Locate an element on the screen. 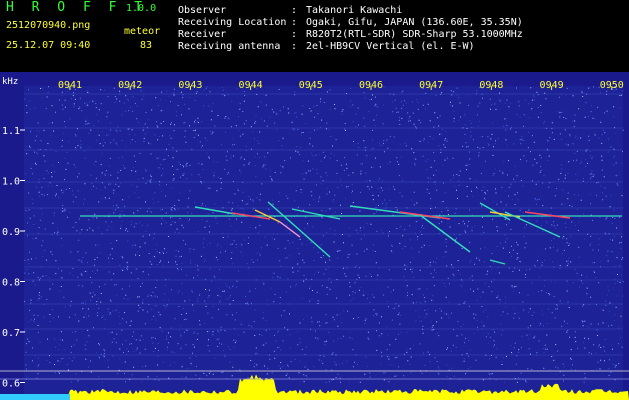  time-tick-label: 0944 is located at coordinates (251, 85).